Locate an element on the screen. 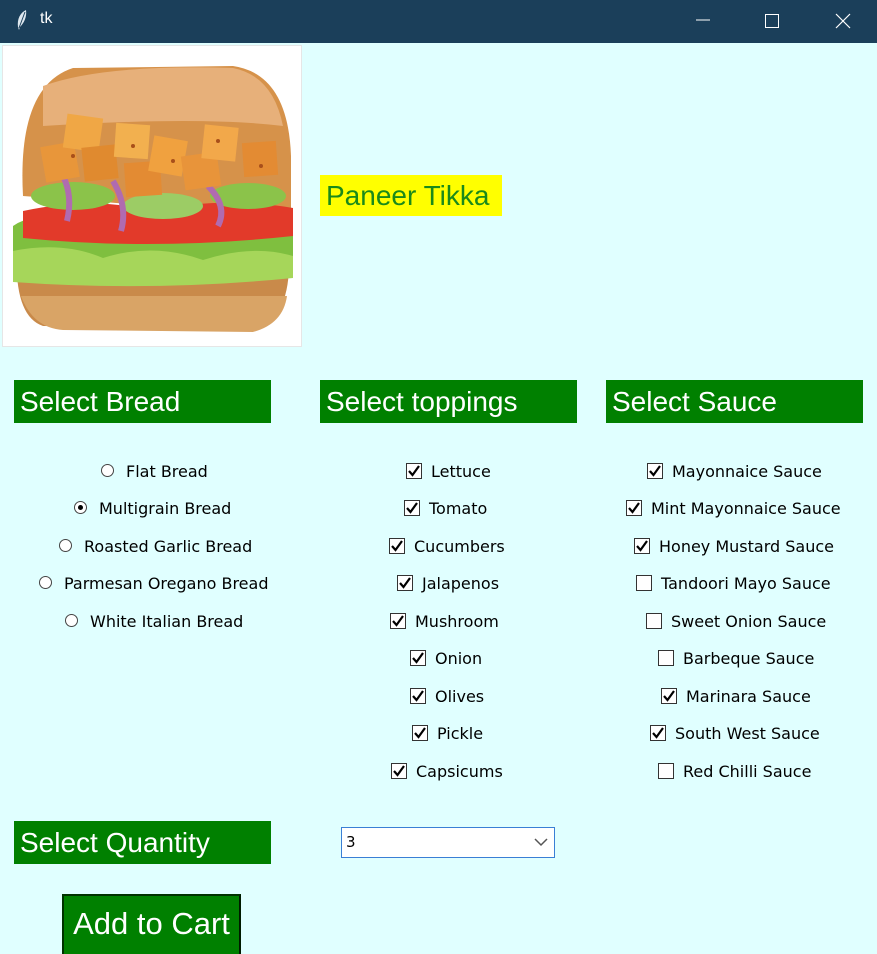  topping-option-tomato: Tomato is located at coordinates (445, 509).